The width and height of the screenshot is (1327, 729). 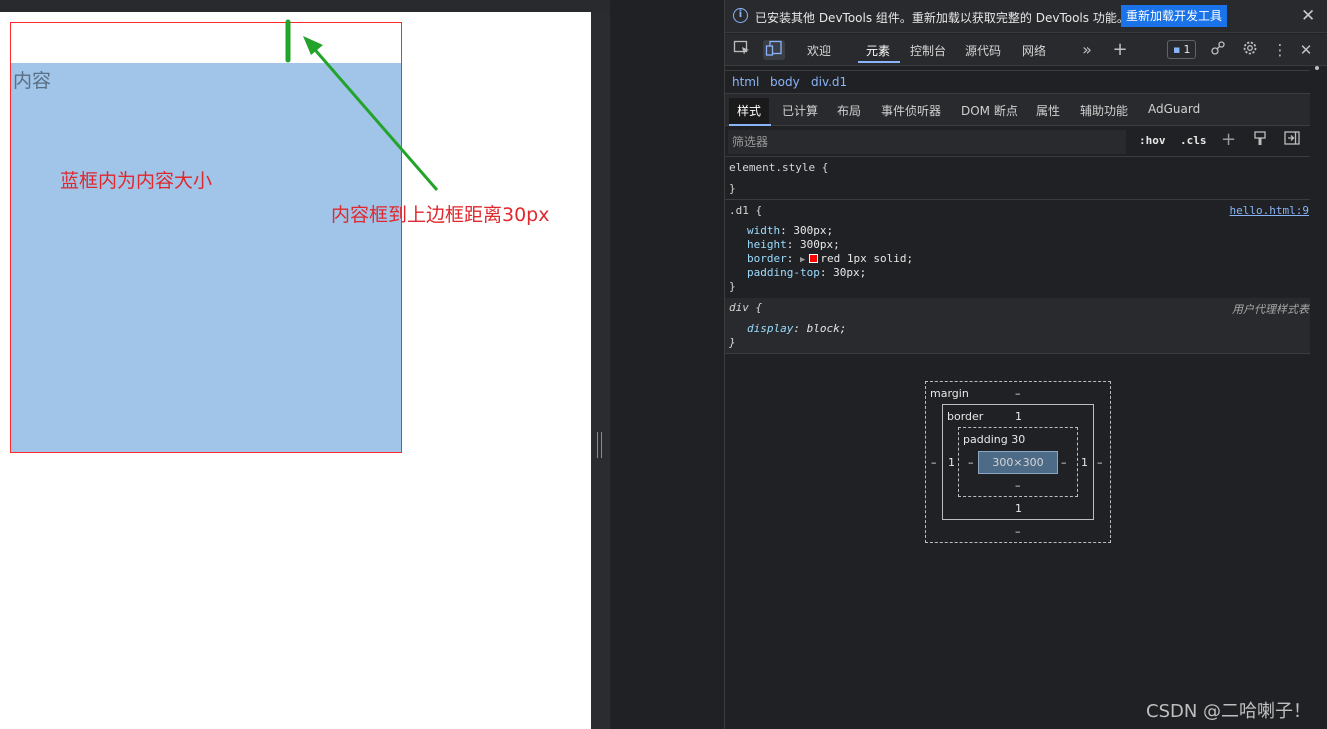 I want to click on css-prop-name: padding-top, so click(x=783, y=272).